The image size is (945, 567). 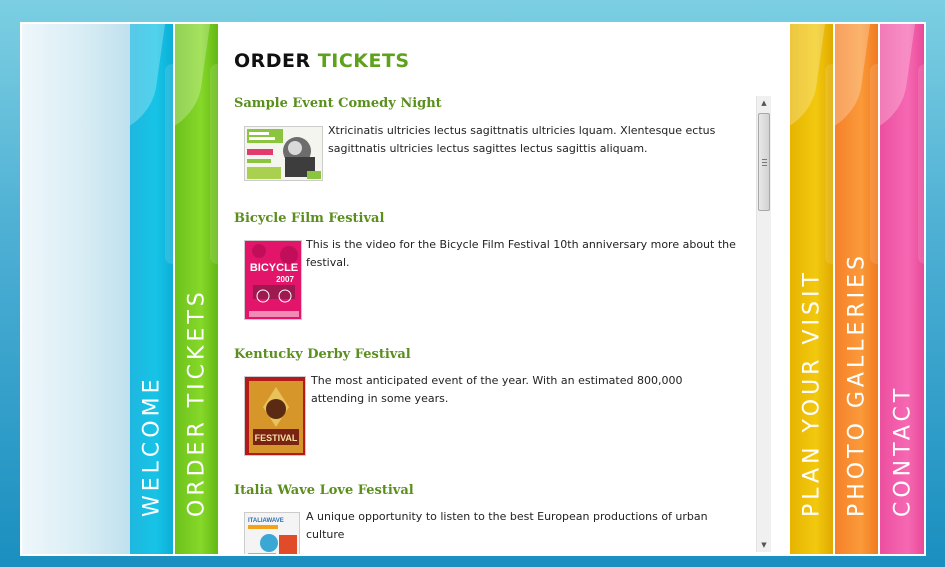 I want to click on nav-tab-plan-your-visit: PLAN YOUR VISIT, so click(x=811, y=289).